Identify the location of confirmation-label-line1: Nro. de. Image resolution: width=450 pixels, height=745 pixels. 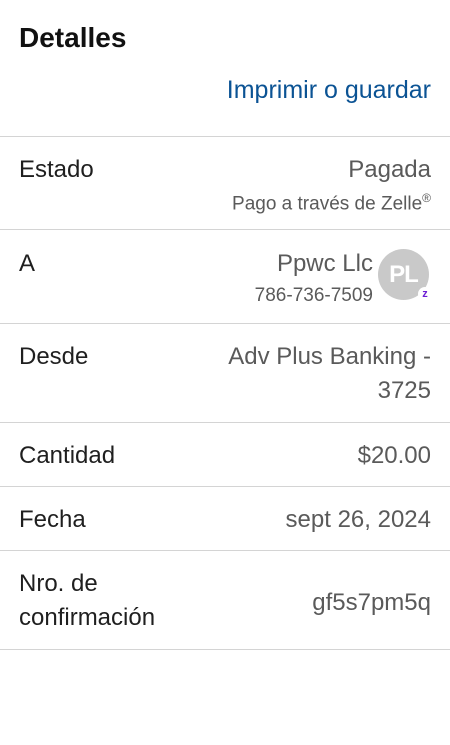
(58, 583).